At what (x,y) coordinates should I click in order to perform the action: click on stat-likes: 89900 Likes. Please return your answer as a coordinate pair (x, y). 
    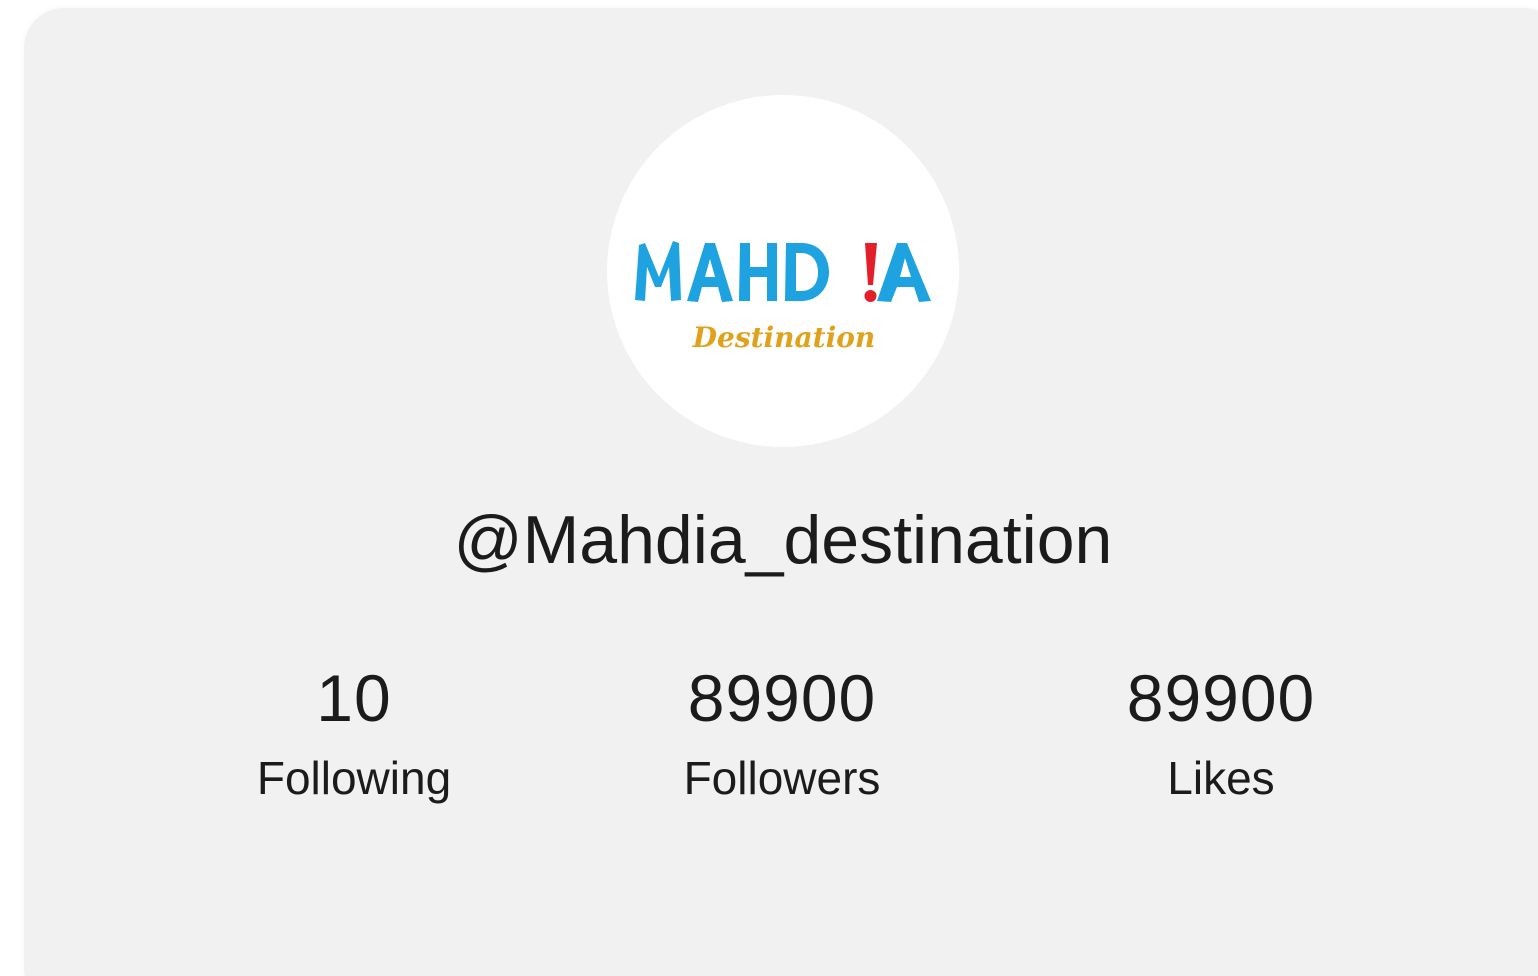
    Looking at the image, I should click on (1221, 734).